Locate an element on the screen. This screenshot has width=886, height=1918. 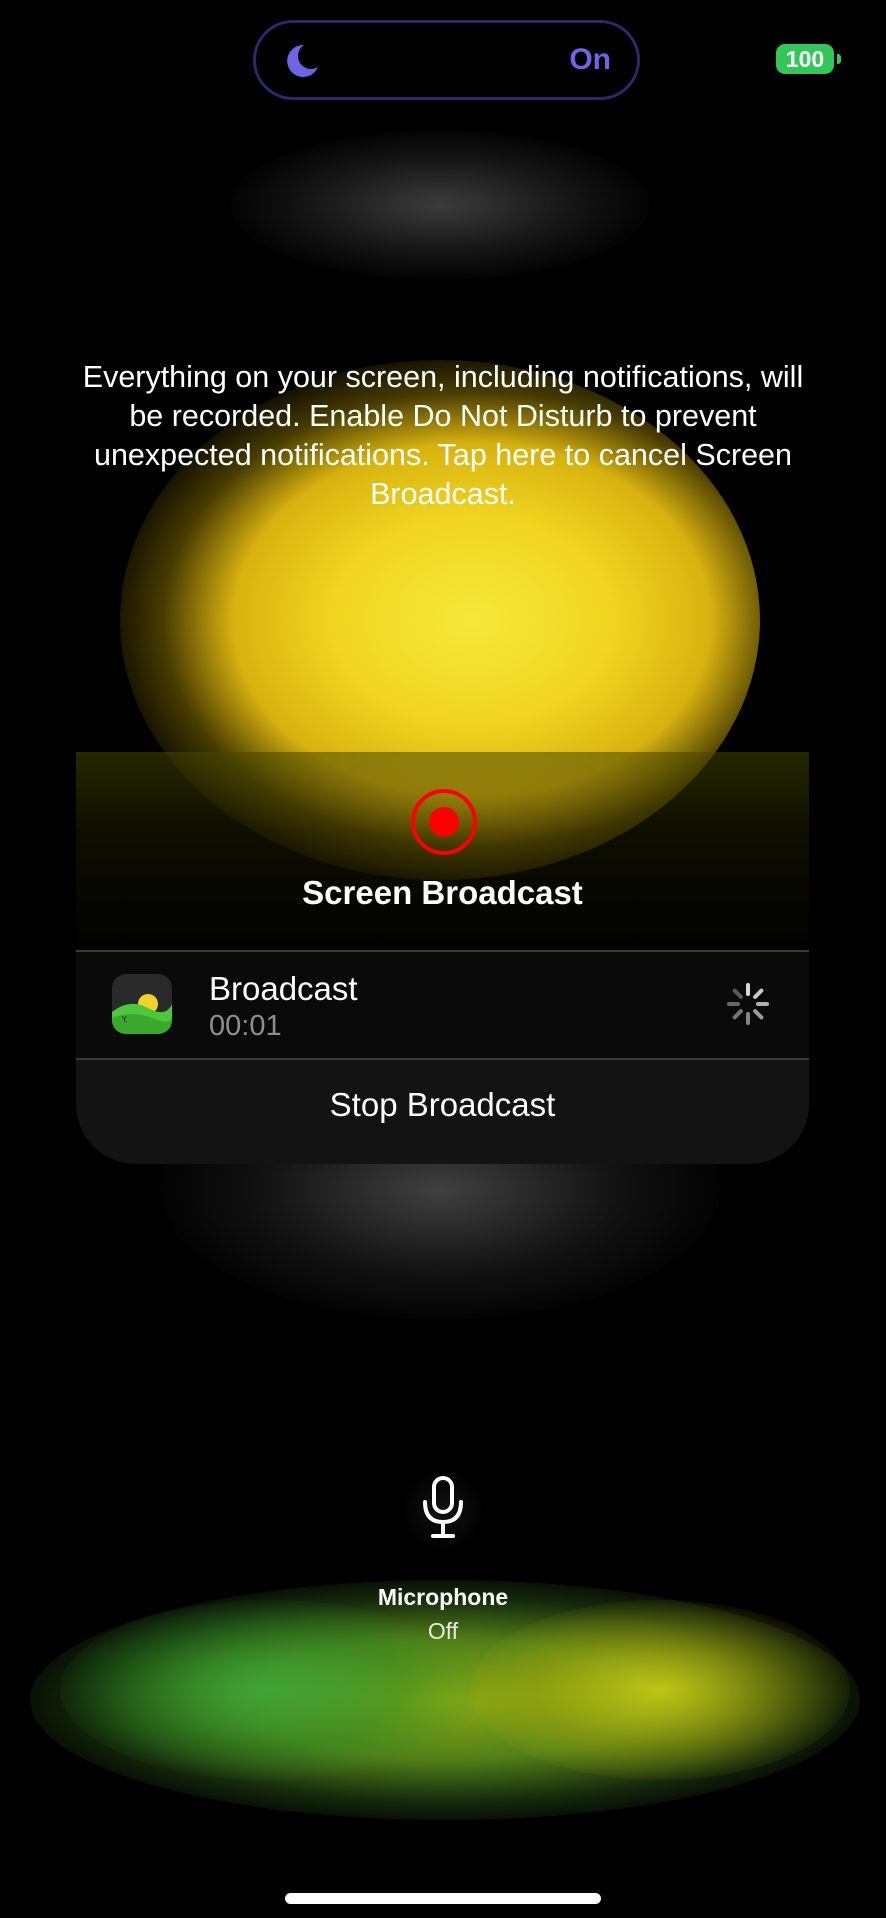
svg-text: Y. is located at coordinates (124, 1019).